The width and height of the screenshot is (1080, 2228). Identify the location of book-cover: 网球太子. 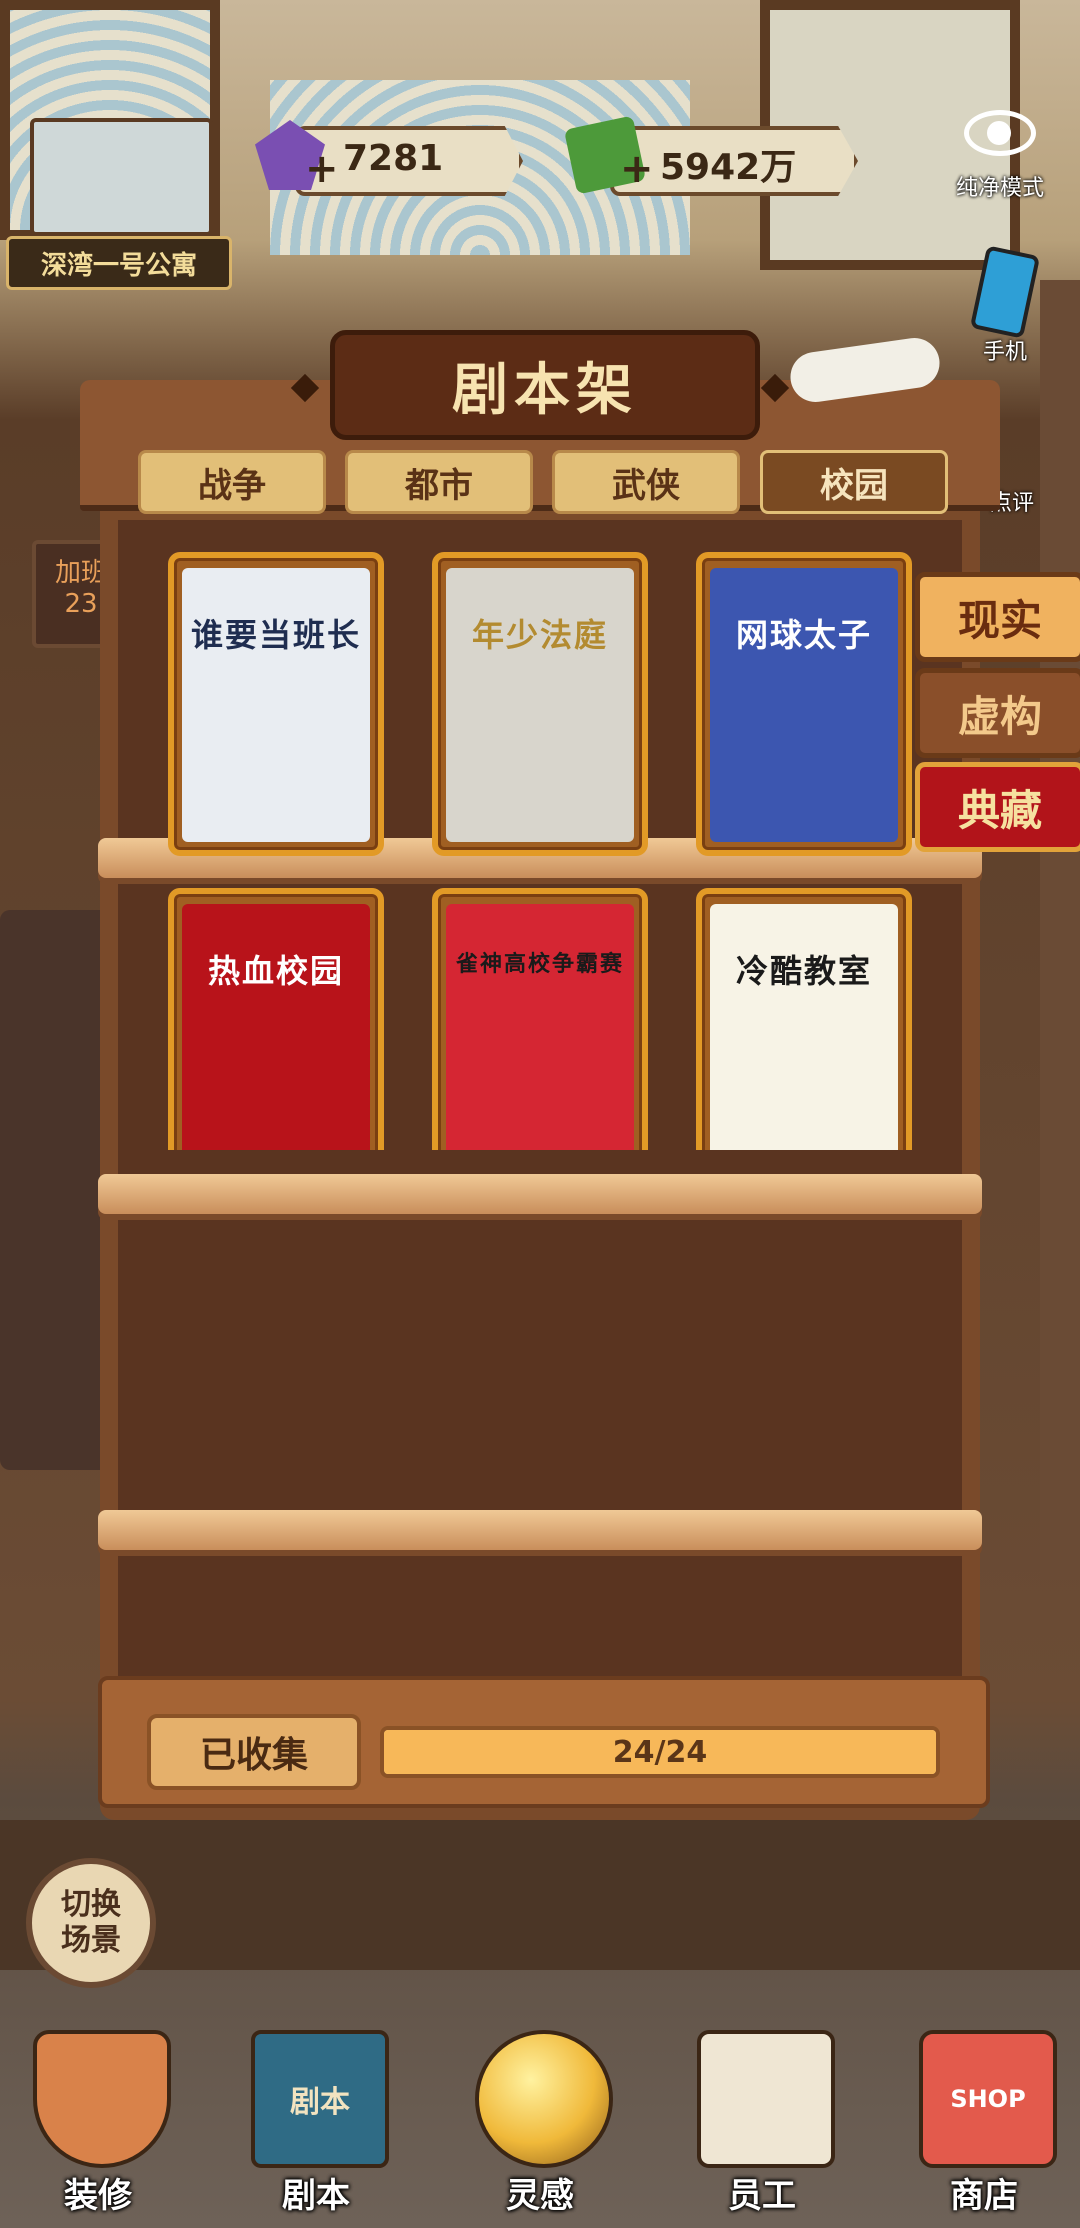
(804, 705).